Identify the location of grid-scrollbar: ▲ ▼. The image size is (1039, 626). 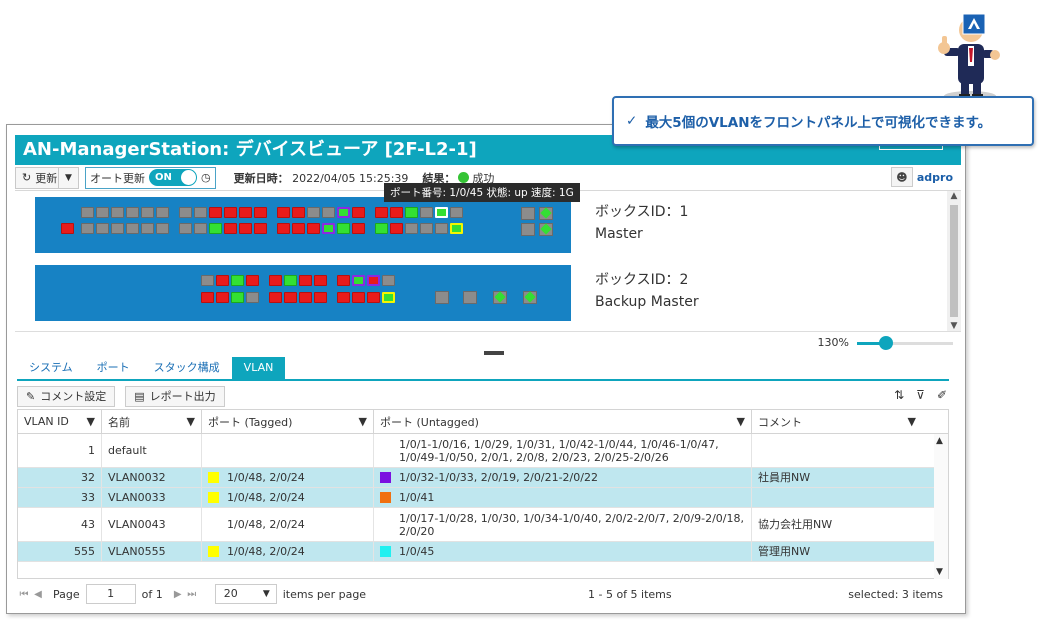
(941, 506).